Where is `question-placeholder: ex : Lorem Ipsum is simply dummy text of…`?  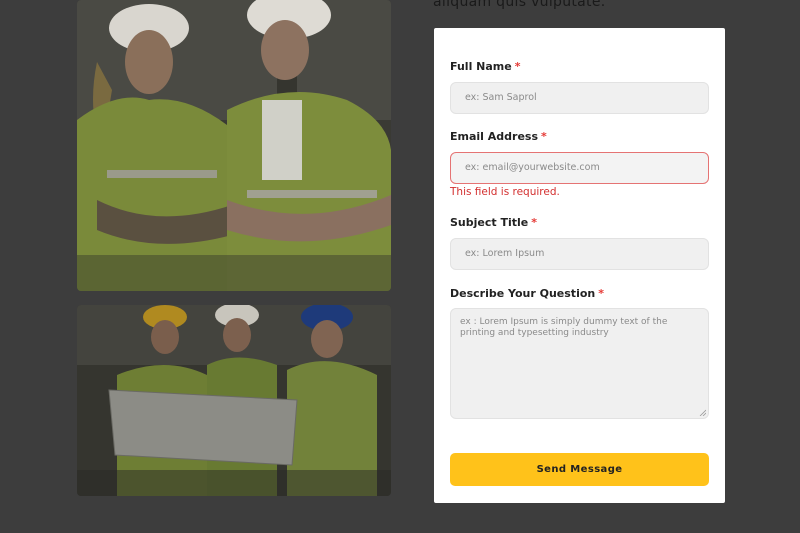
question-placeholder: ex : Lorem Ipsum is simply dummy text of… is located at coordinates (564, 327).